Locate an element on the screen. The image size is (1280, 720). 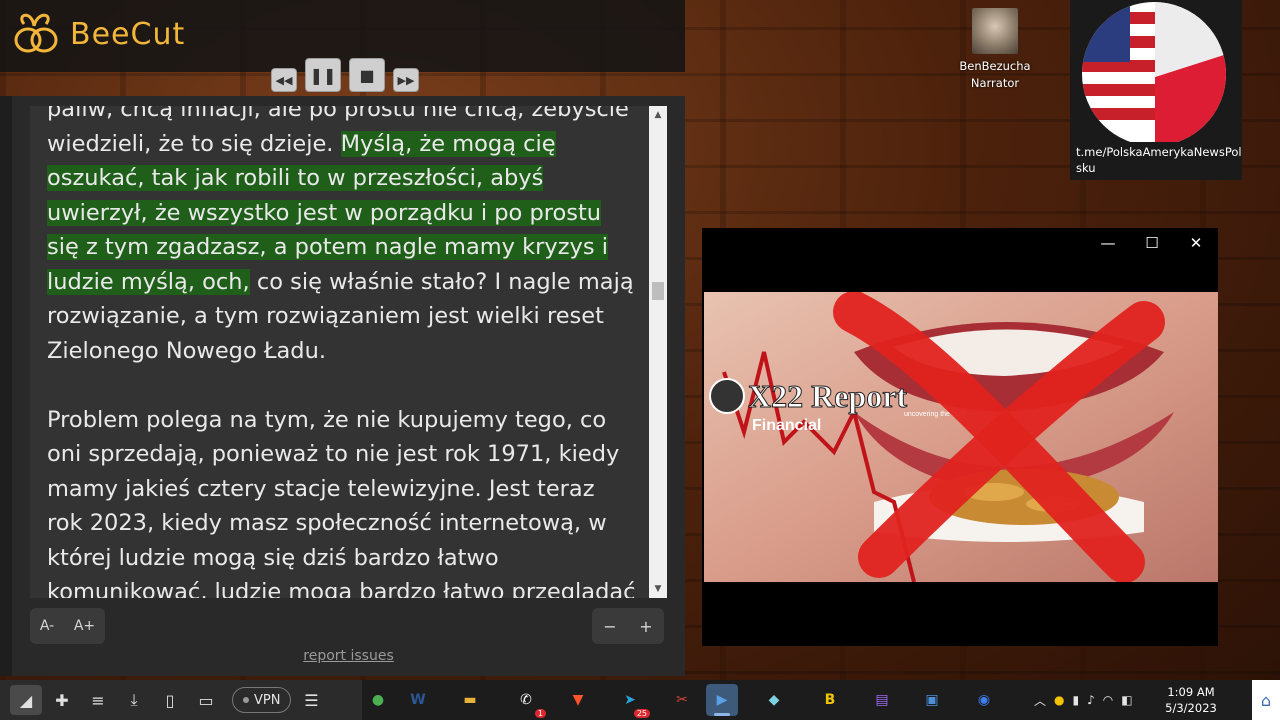
snipping-tool-glyph: ✂ is located at coordinates (682, 700).